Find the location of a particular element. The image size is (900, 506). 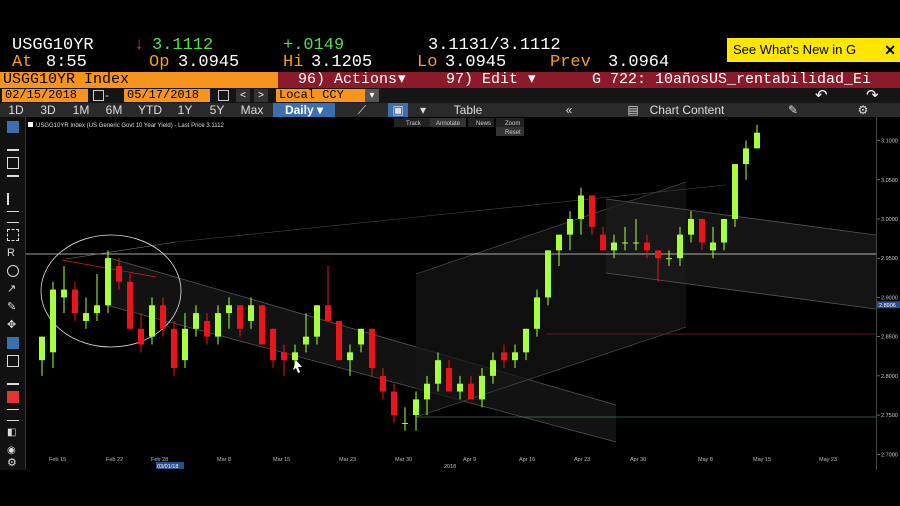

period-ytd: YTD is located at coordinates (150, 110).